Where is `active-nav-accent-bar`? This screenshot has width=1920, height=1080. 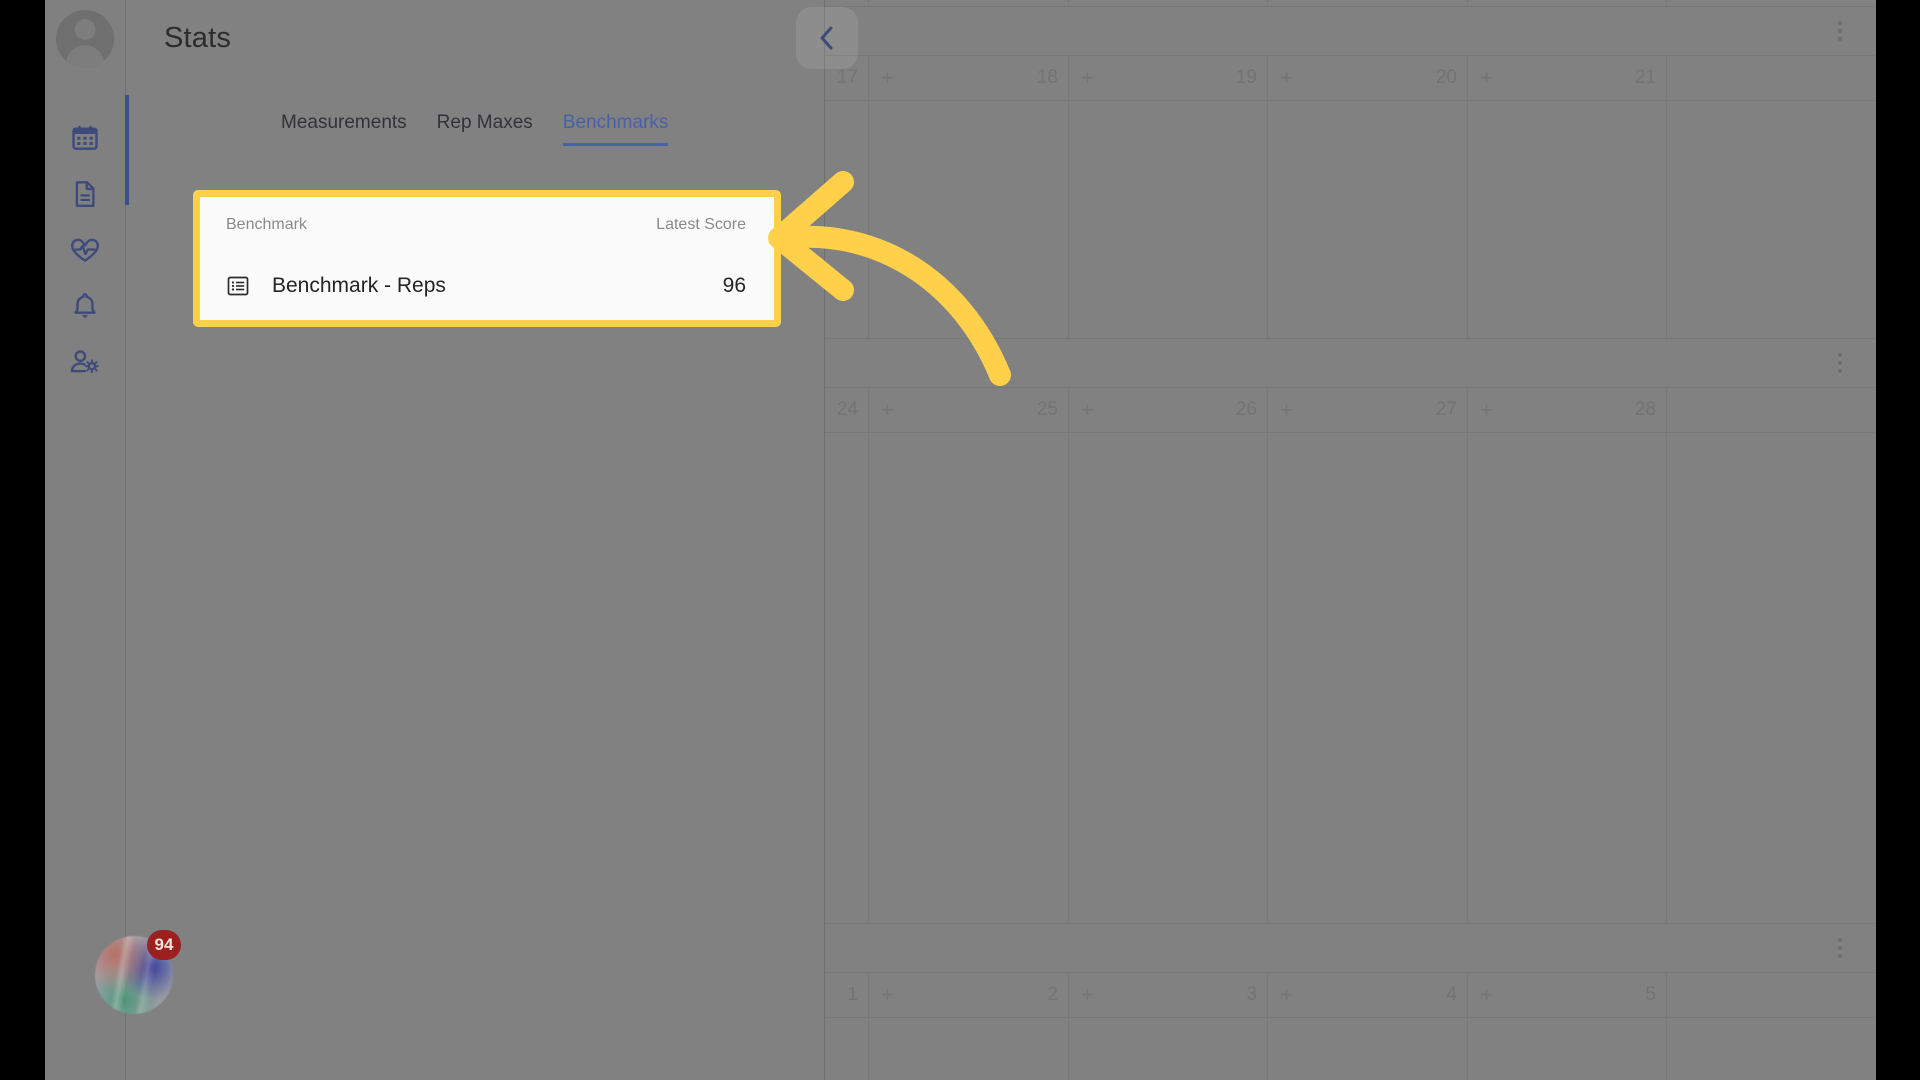
active-nav-accent-bar is located at coordinates (127, 150).